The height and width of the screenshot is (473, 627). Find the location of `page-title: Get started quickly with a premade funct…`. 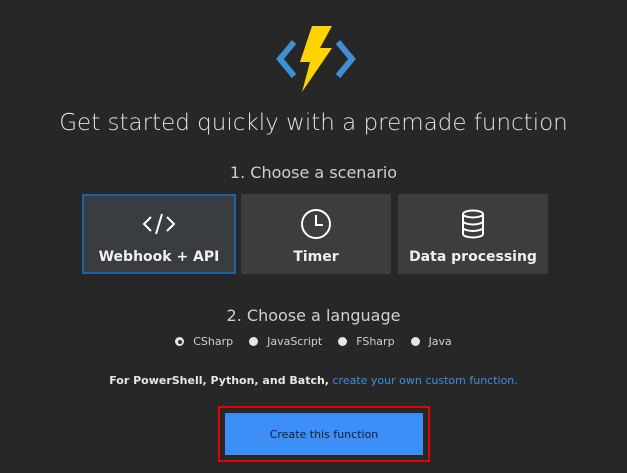

page-title: Get started quickly with a premade funct… is located at coordinates (313, 123).